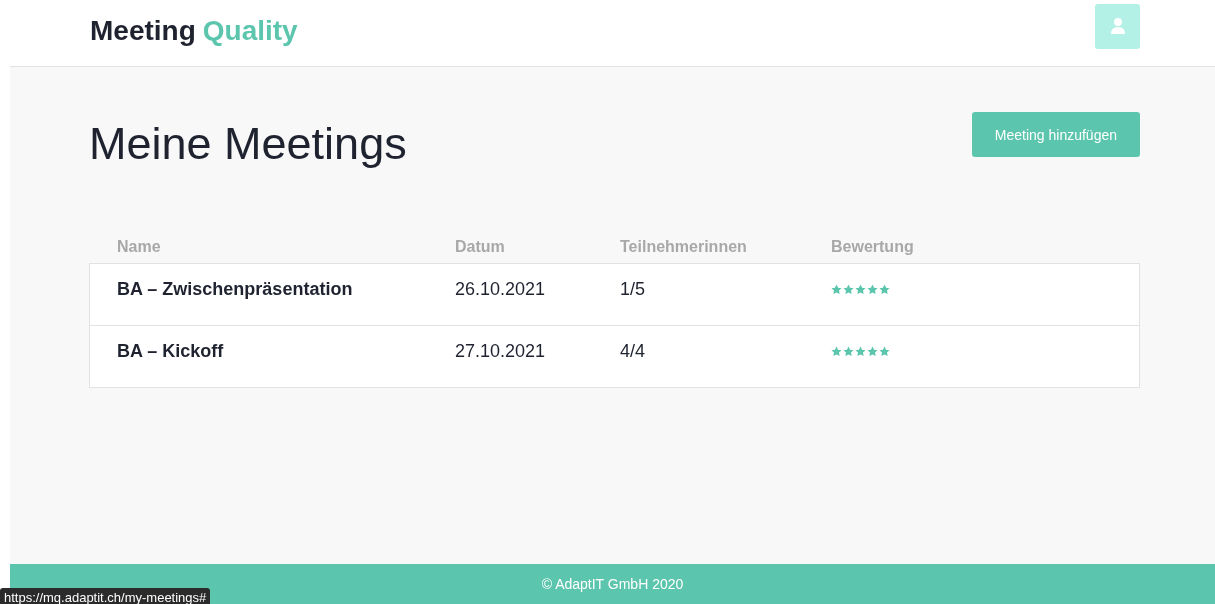  I want to click on column-header: Teilnehmerinnen, so click(684, 246).